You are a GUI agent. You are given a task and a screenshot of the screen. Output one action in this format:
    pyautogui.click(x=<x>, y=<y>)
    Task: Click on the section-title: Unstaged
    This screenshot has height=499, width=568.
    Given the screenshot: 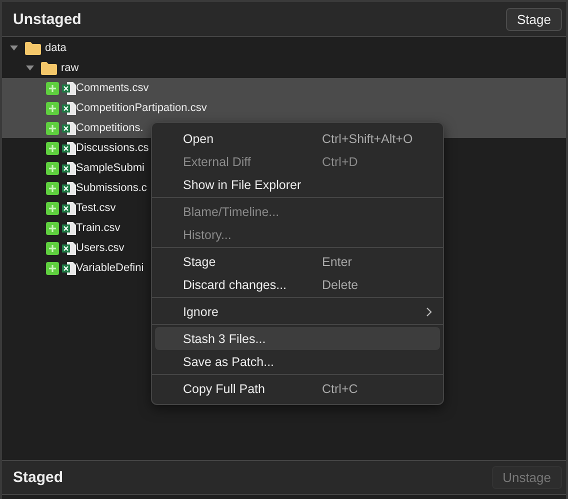 What is the action you would take?
    pyautogui.click(x=47, y=19)
    